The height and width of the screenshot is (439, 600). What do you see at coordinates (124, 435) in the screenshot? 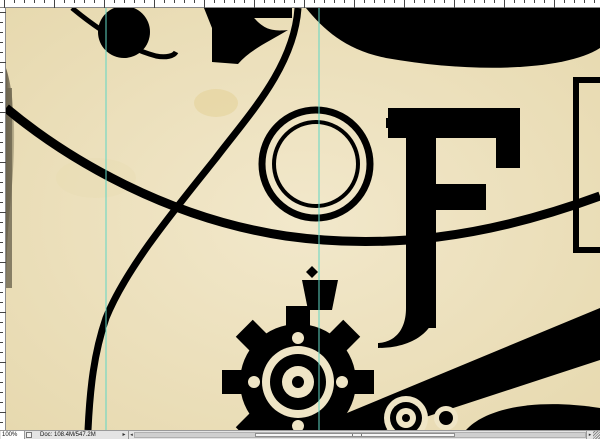
I see `info-menu-arrow-icon: ▸` at bounding box center [124, 435].